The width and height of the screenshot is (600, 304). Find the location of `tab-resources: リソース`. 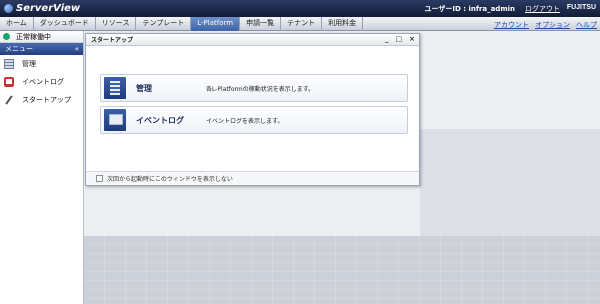

tab-resources: リソース is located at coordinates (116, 24).